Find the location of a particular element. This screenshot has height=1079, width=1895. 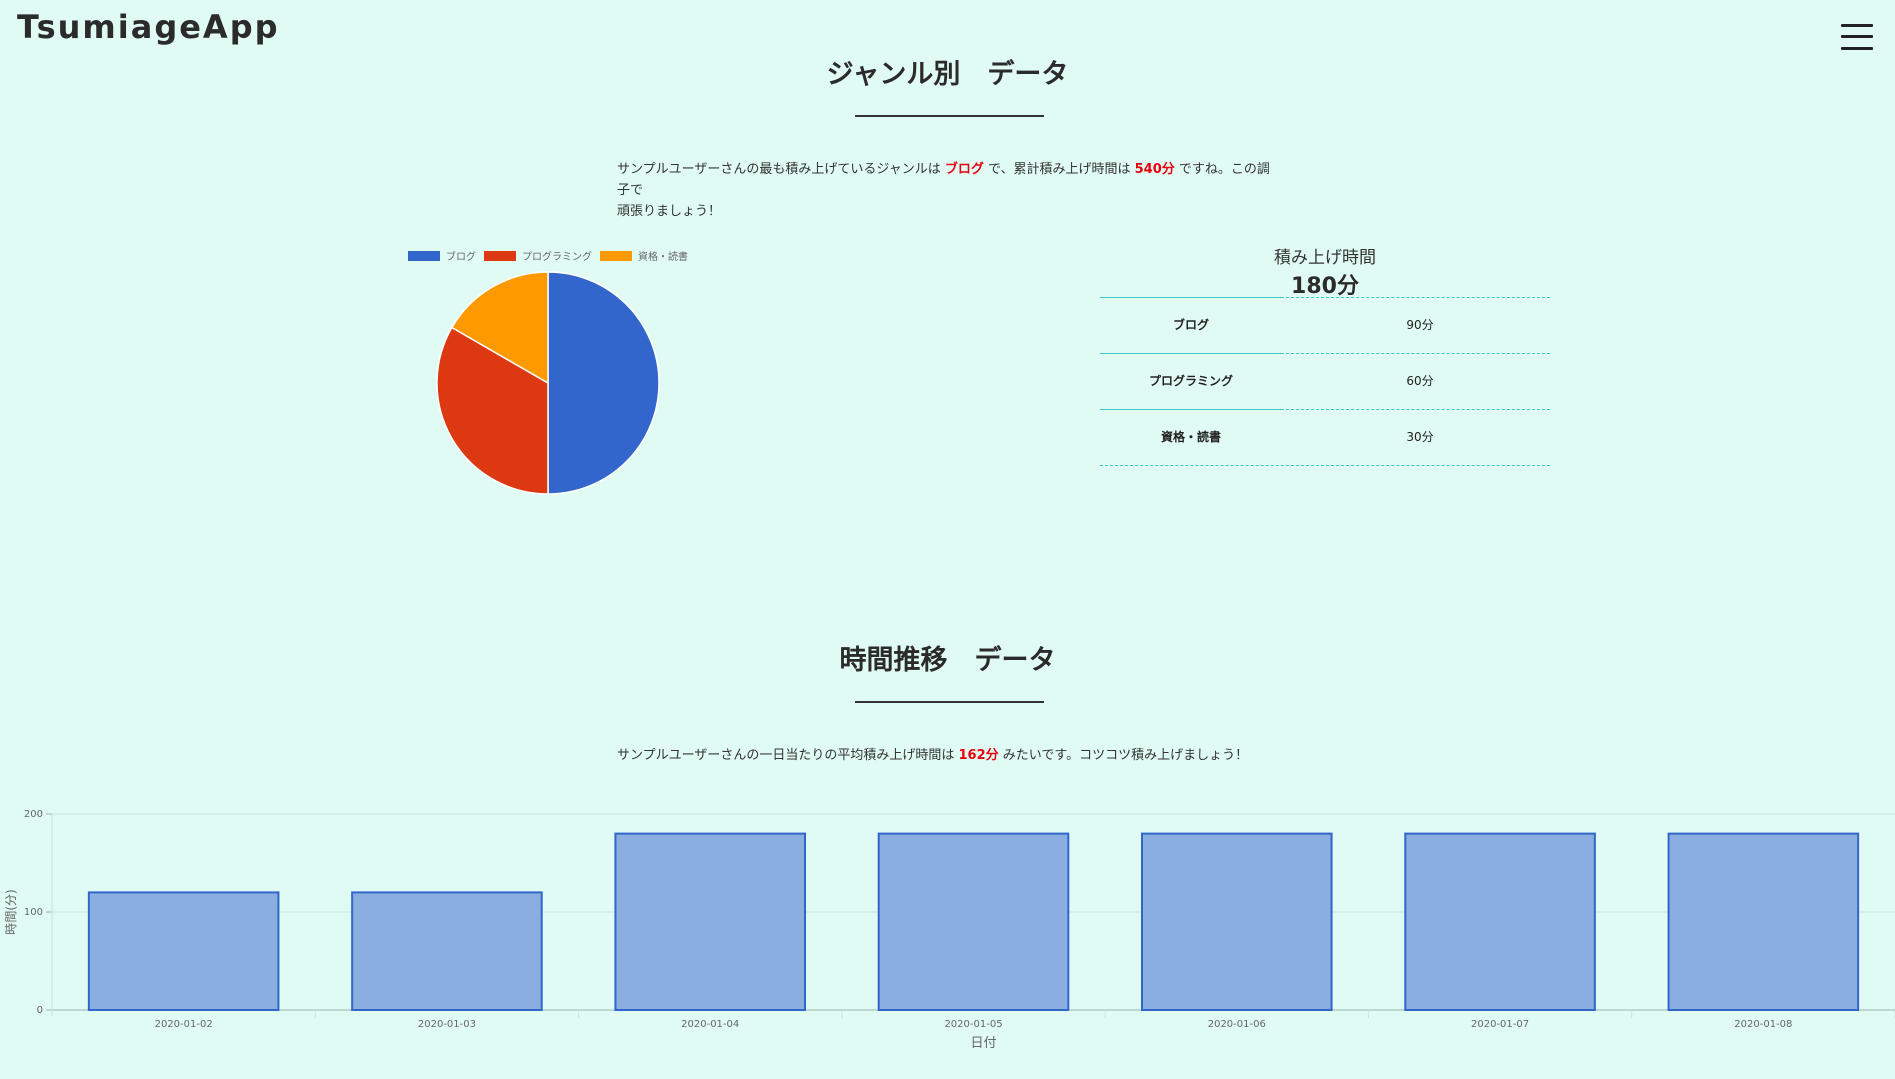

table-divider is located at coordinates (1325, 465).